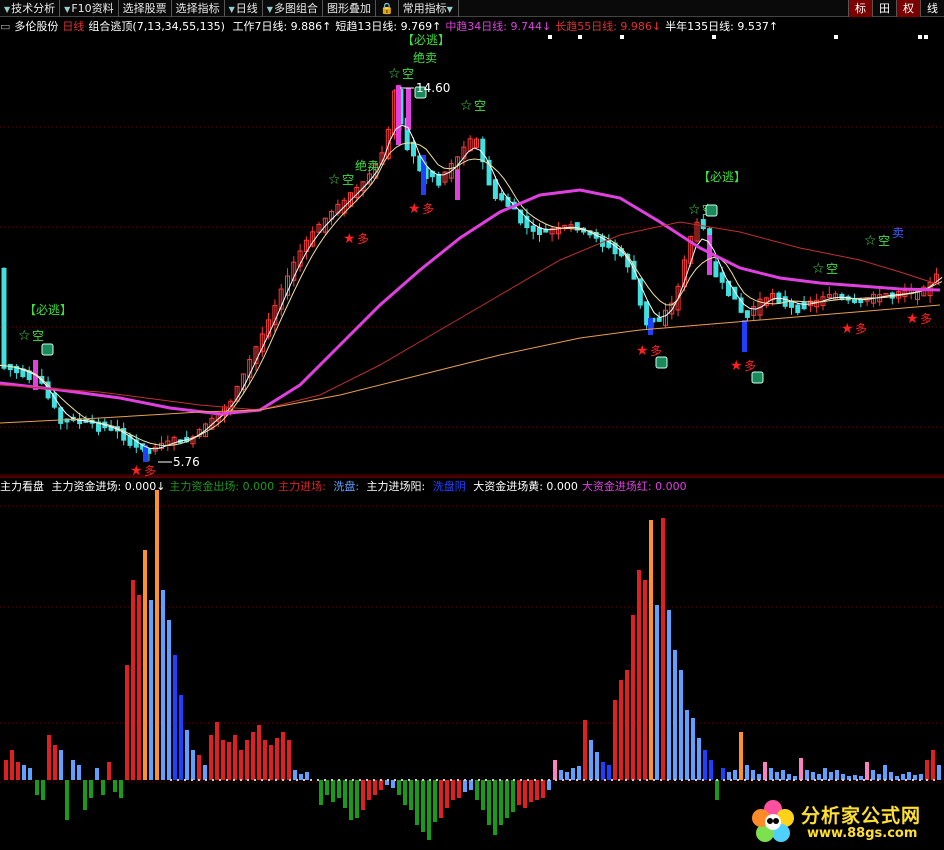 The image size is (944, 850). What do you see at coordinates (47, 349) in the screenshot?
I see `home-marker-icon` at bounding box center [47, 349].